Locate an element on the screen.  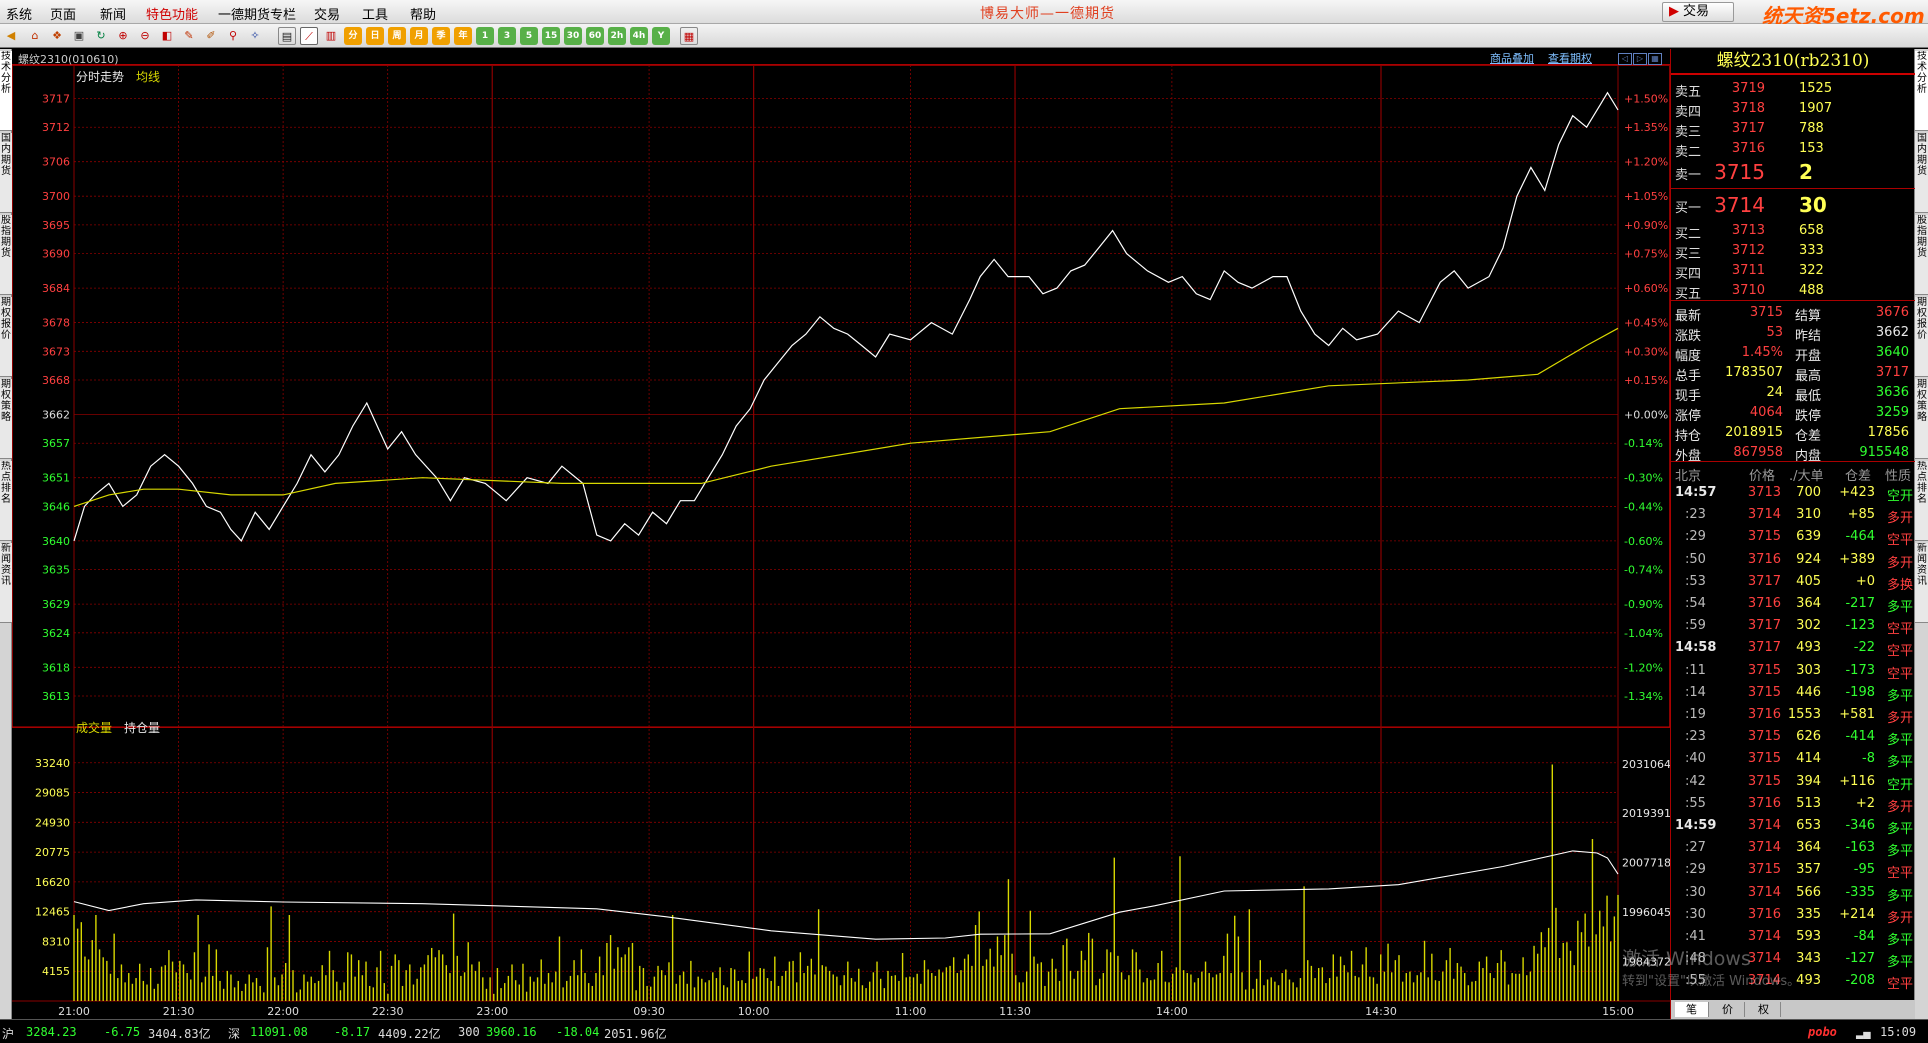
next-icon: ▷ is located at coordinates (1640, 59).